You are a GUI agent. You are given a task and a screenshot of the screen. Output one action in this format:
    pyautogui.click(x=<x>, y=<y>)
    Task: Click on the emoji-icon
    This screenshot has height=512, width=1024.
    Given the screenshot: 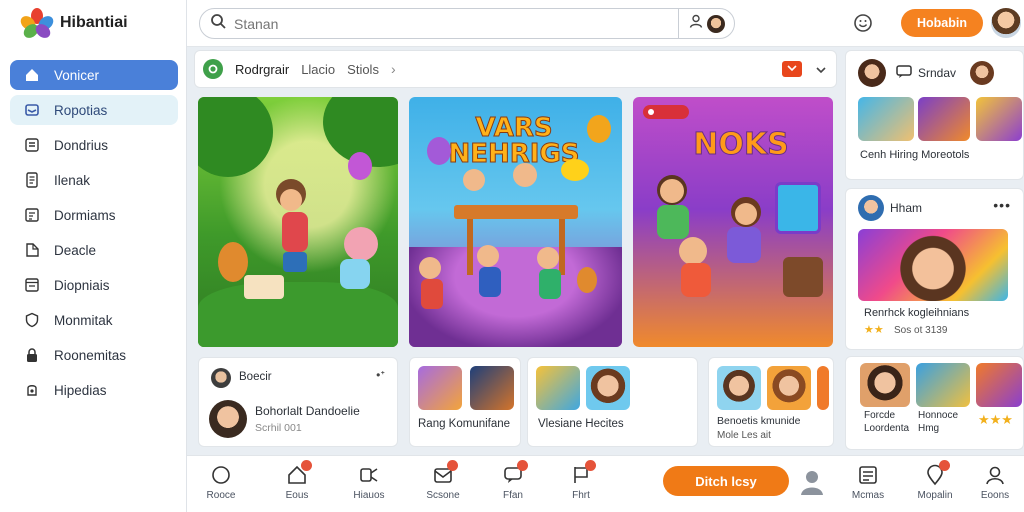 What is the action you would take?
    pyautogui.click(x=863, y=23)
    